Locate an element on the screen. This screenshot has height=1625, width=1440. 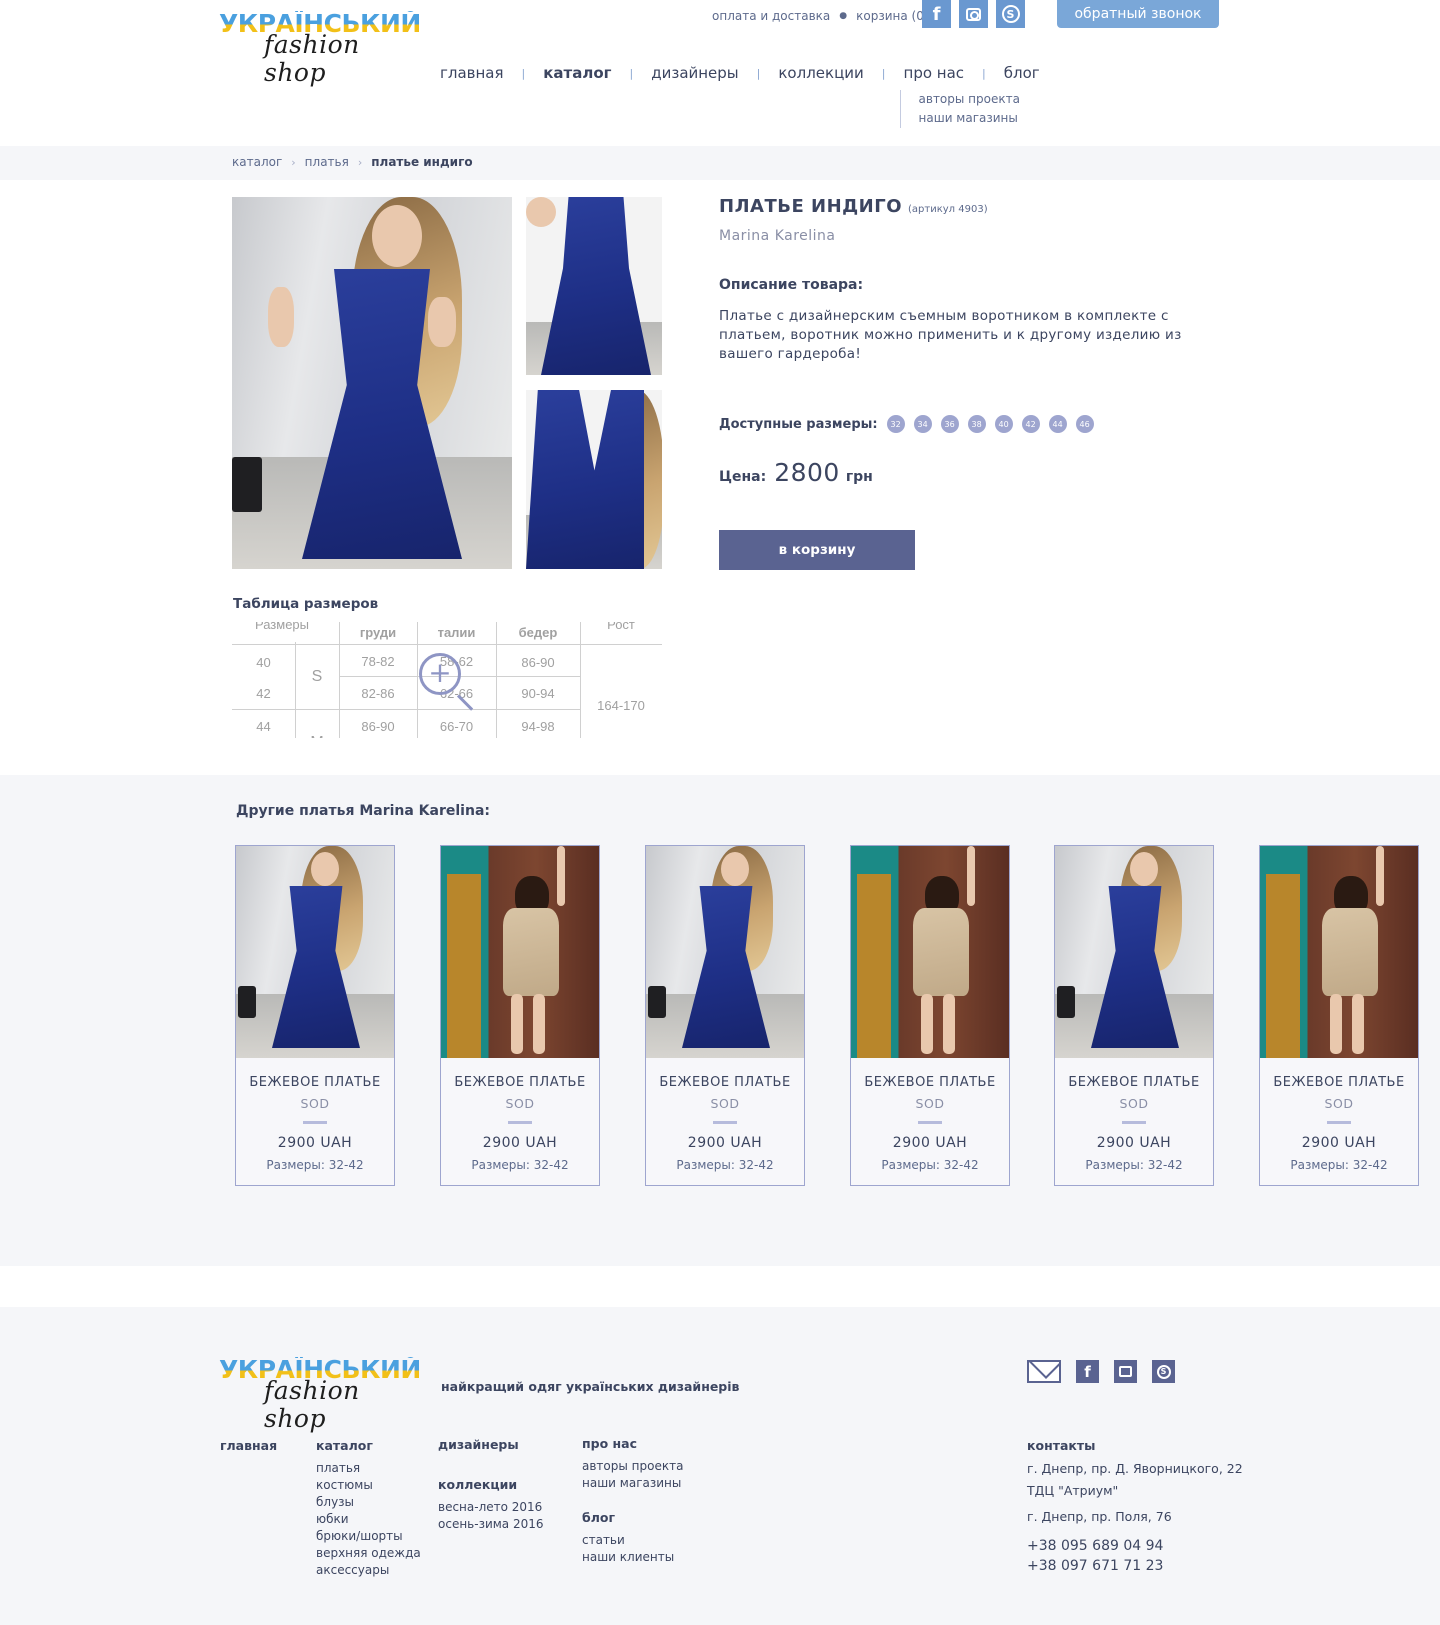
footer-link: брюки/шорты is located at coordinates (368, 1536).